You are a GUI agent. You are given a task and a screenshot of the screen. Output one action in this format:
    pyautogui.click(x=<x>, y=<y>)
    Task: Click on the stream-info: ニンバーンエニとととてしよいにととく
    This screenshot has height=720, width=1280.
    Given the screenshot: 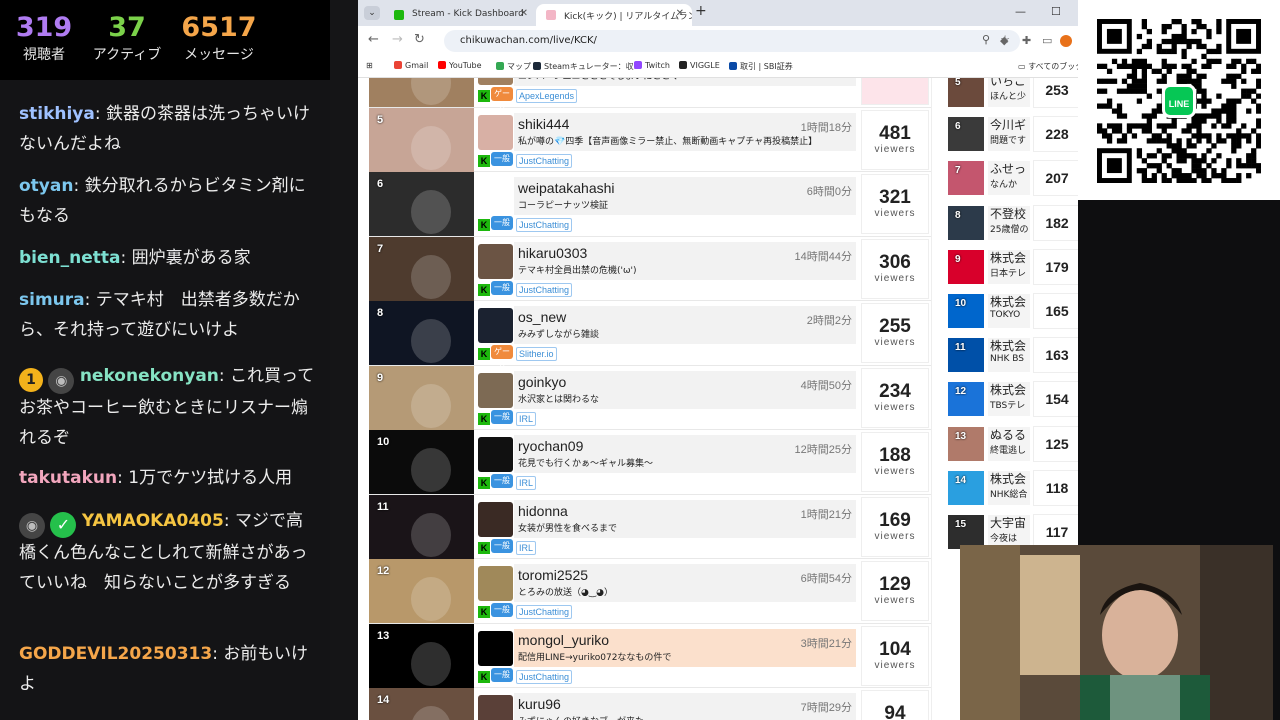 What is the action you would take?
    pyautogui.click(x=685, y=82)
    